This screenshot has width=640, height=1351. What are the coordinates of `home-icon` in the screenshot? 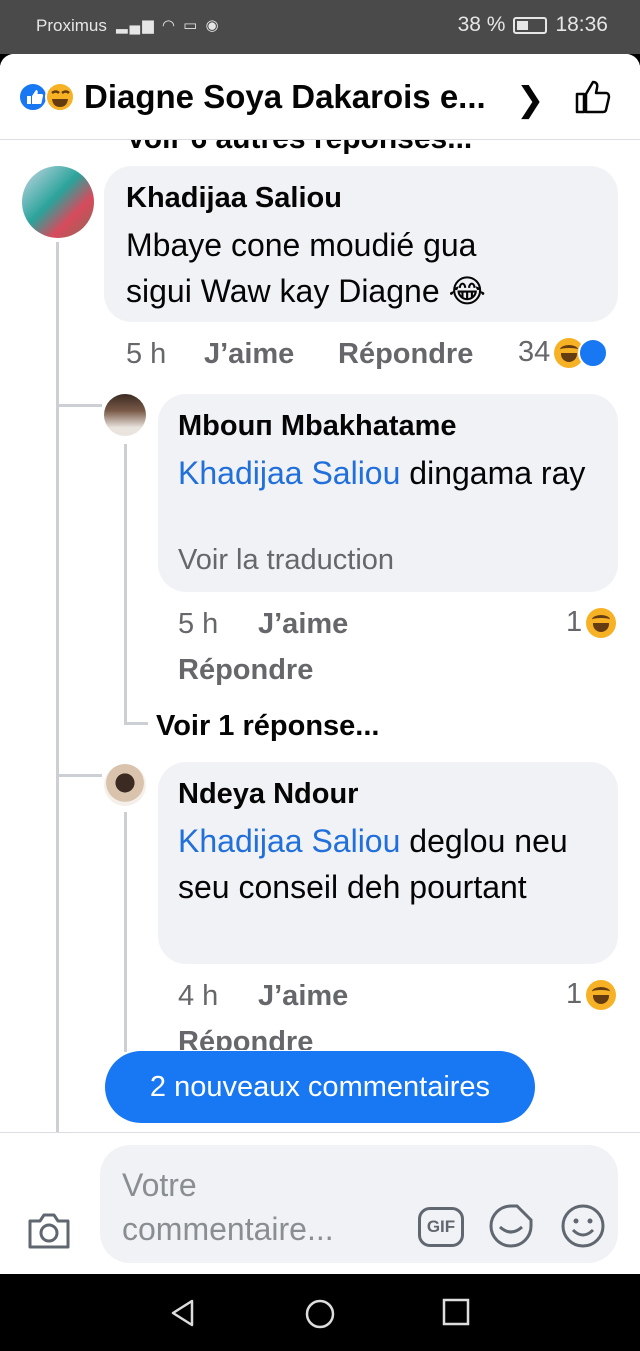 It's located at (320, 1314).